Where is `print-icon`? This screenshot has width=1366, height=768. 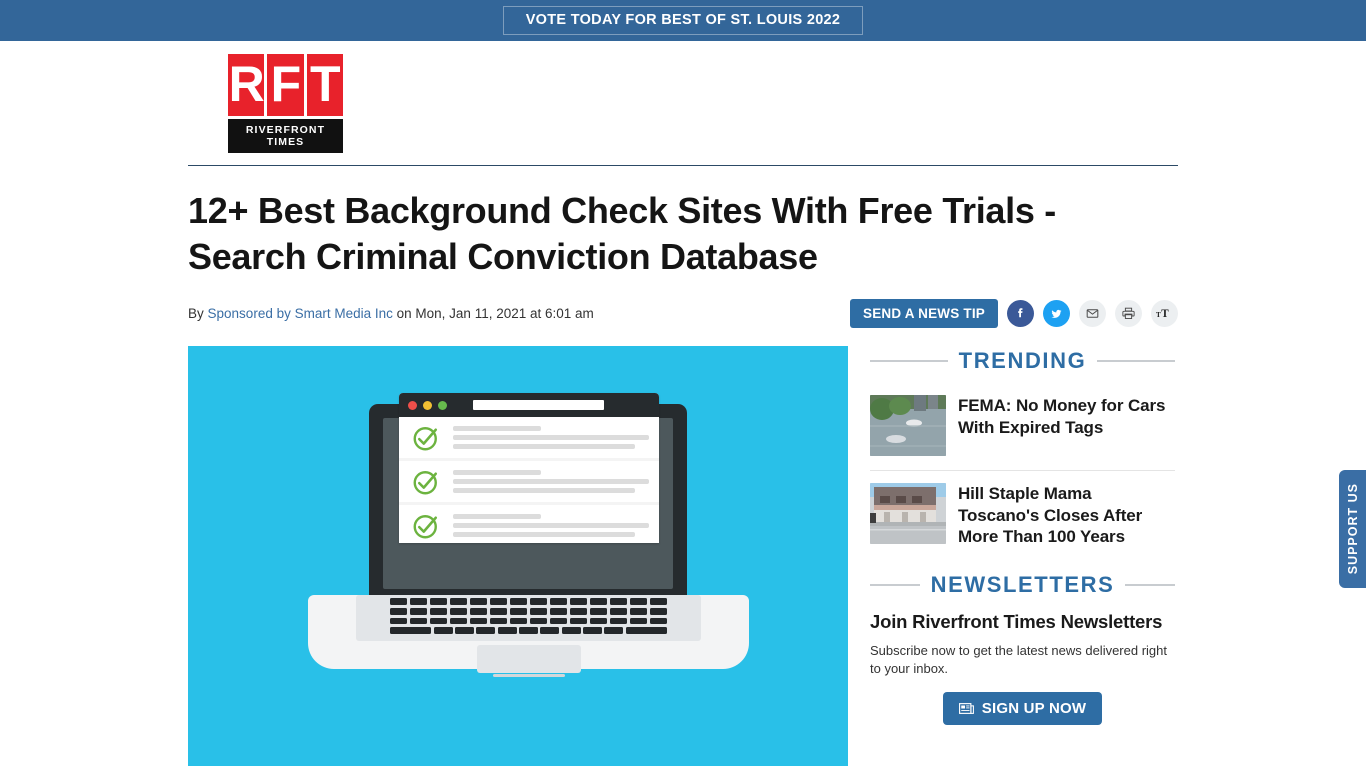
print-icon is located at coordinates (1128, 313).